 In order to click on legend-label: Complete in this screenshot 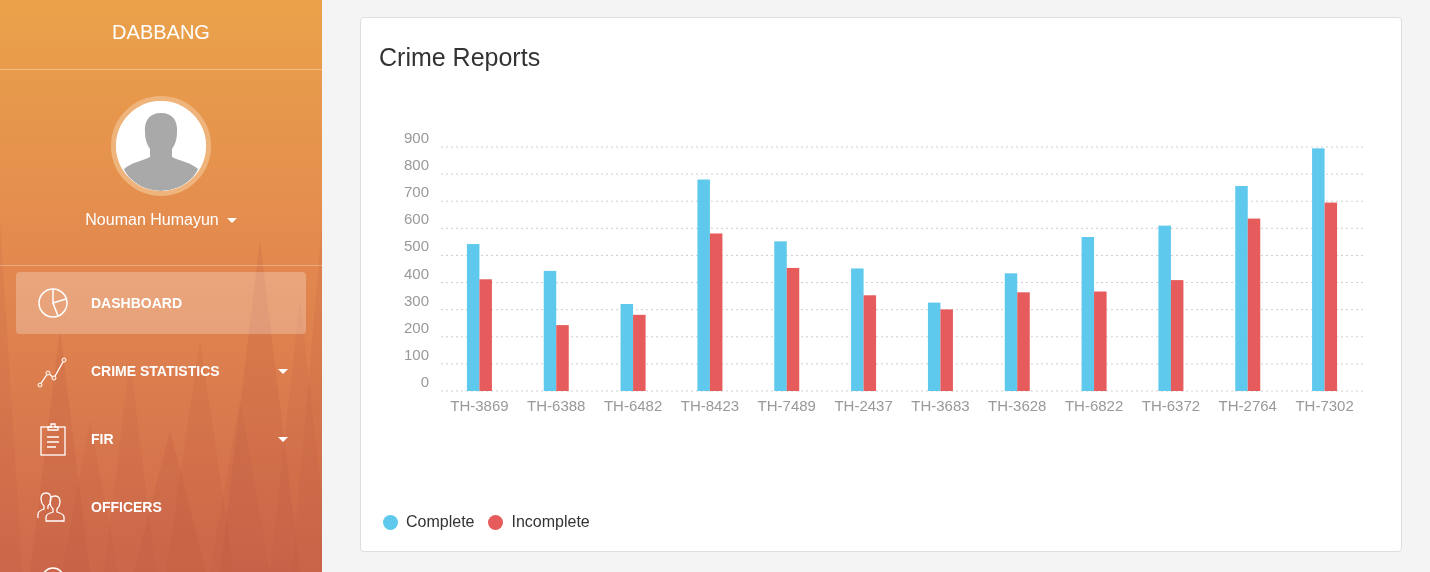, I will do `click(440, 522)`.